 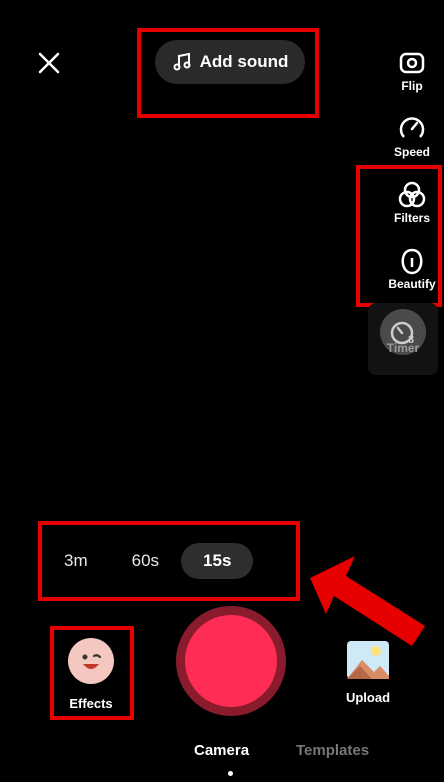 I want to click on record-button-inner, so click(x=231, y=661).